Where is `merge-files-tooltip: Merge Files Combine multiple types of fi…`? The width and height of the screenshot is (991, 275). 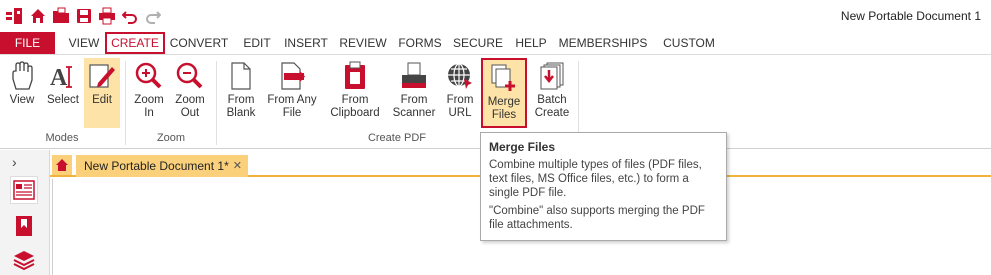
merge-files-tooltip: Merge Files Combine multiple types of fi… is located at coordinates (603, 186).